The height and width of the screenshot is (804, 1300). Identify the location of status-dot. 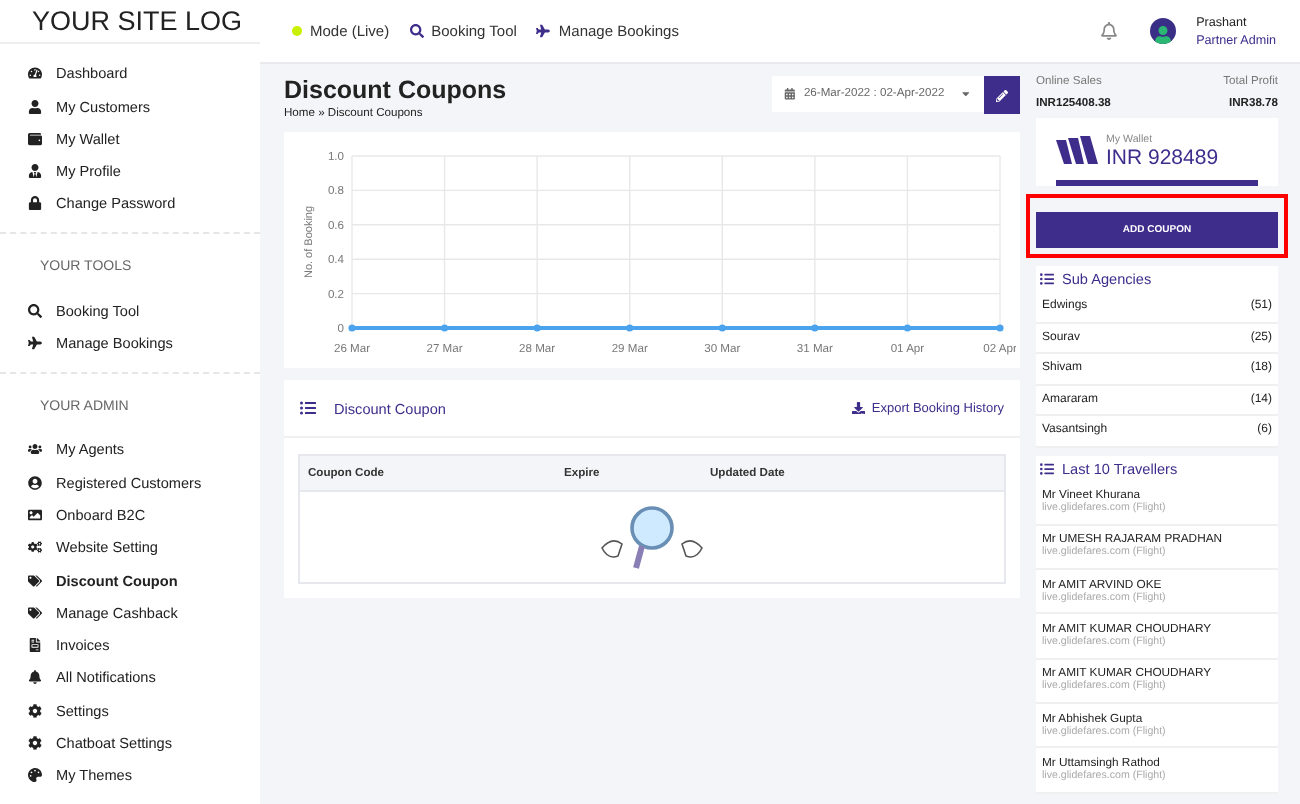
(297, 31).